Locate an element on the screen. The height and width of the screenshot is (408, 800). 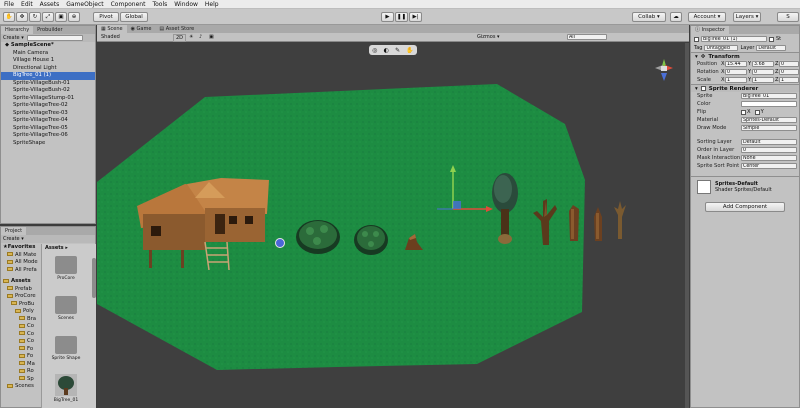
sprite-sort-point-dropdown: Center is located at coordinates (769, 166).